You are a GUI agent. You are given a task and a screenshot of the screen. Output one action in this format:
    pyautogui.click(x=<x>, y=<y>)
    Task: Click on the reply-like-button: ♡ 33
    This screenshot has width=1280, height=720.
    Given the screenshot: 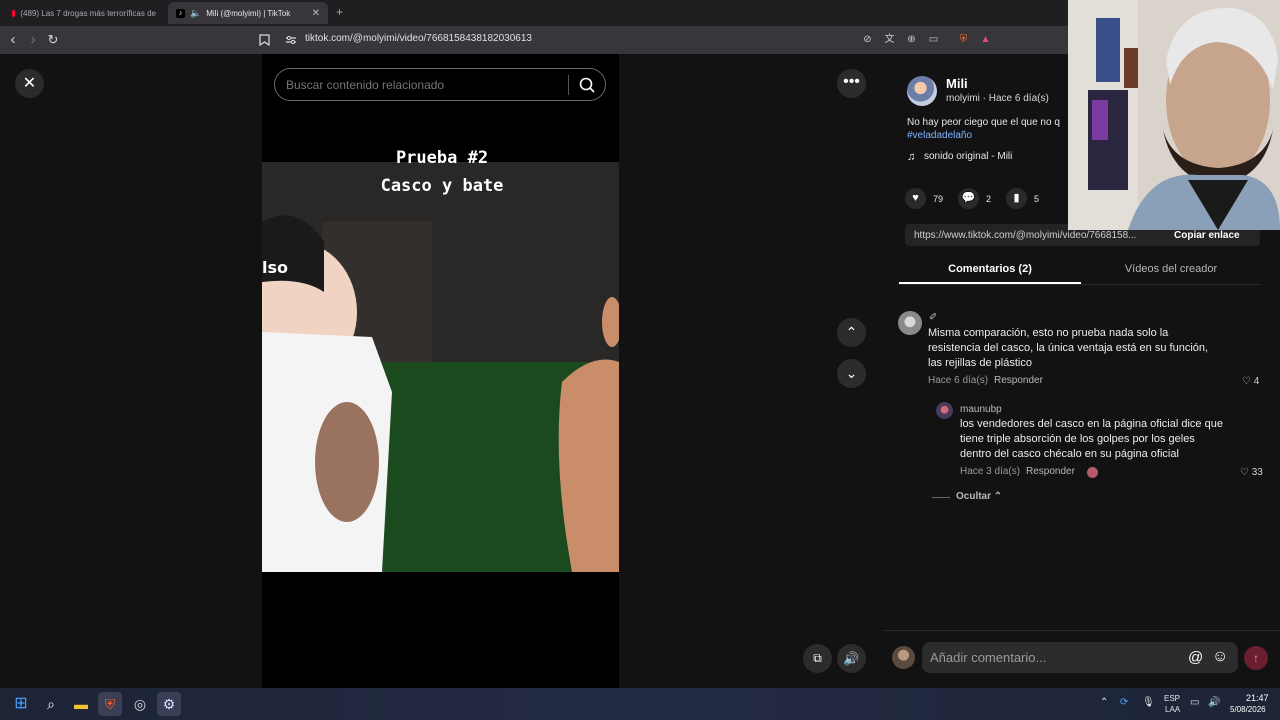 What is the action you would take?
    pyautogui.click(x=1251, y=472)
    